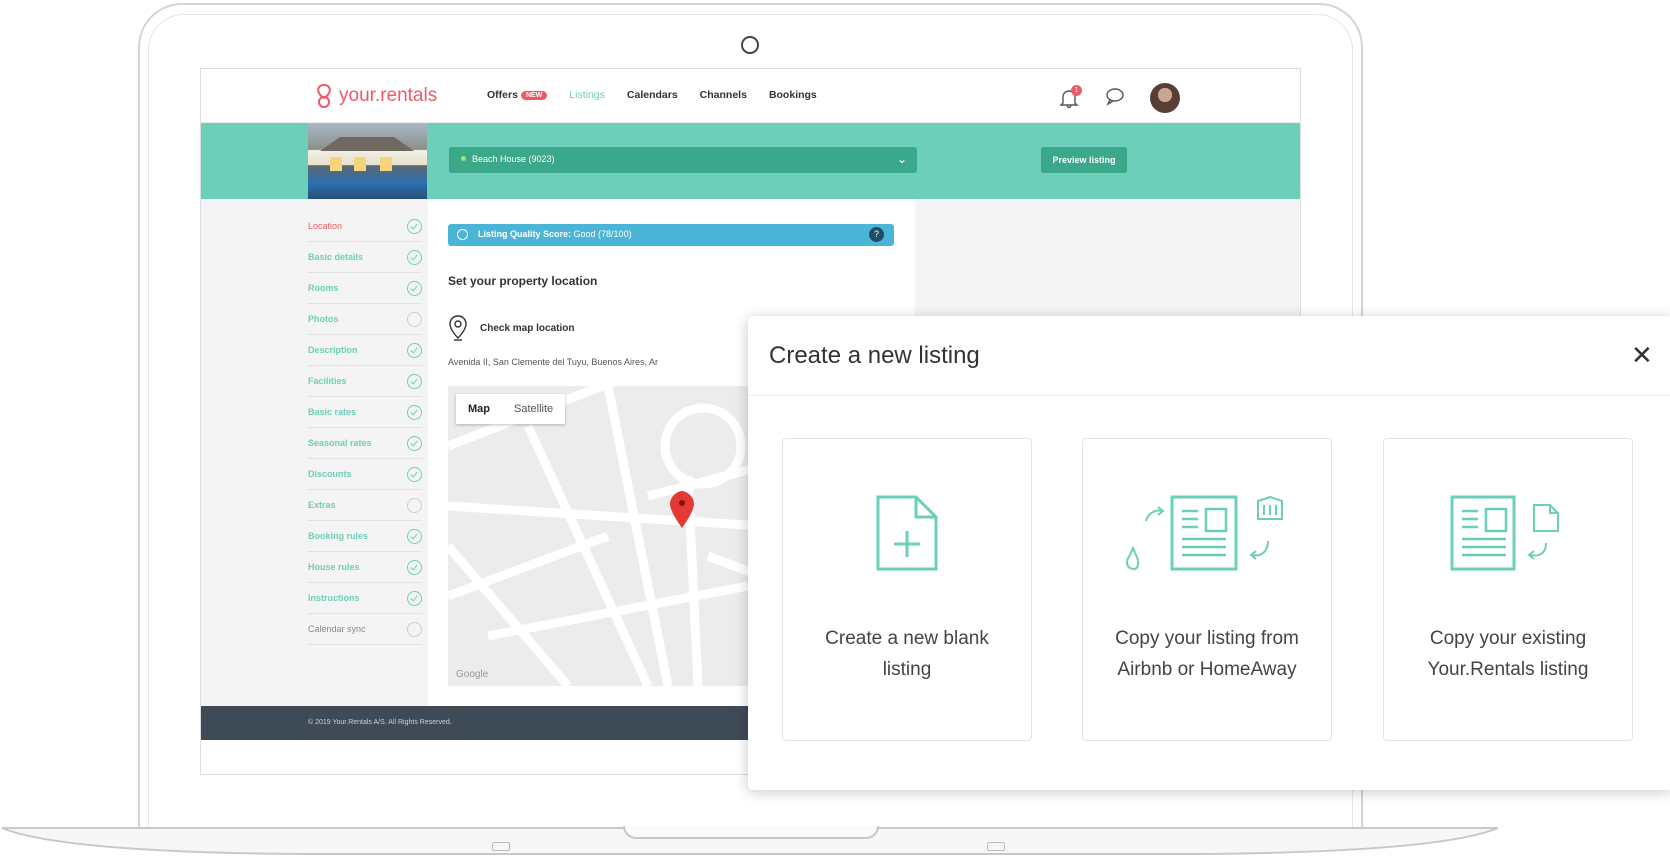 This screenshot has height=859, width=1670. I want to click on preview-listing-button: Preview listing, so click(1084, 160).